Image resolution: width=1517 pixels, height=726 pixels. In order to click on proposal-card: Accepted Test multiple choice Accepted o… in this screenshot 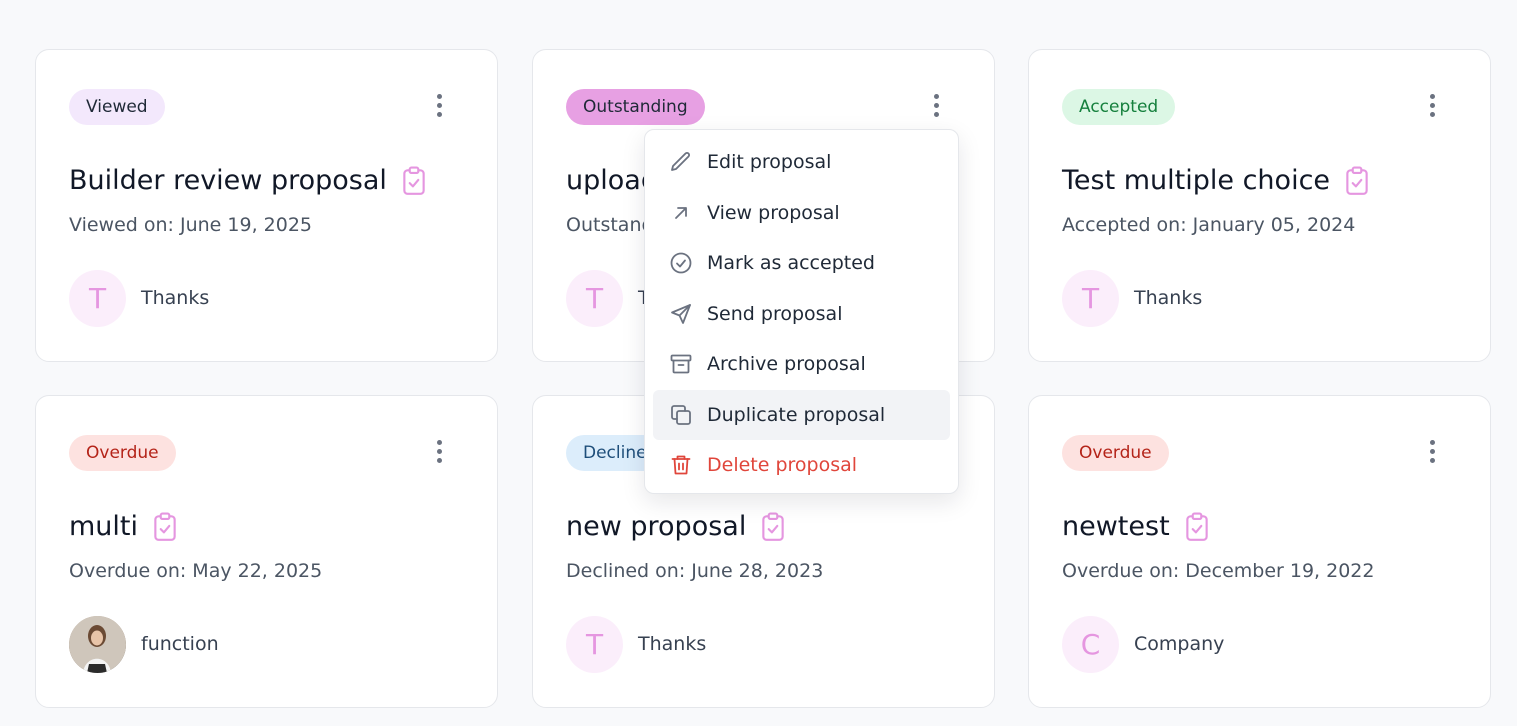, I will do `click(1259, 205)`.